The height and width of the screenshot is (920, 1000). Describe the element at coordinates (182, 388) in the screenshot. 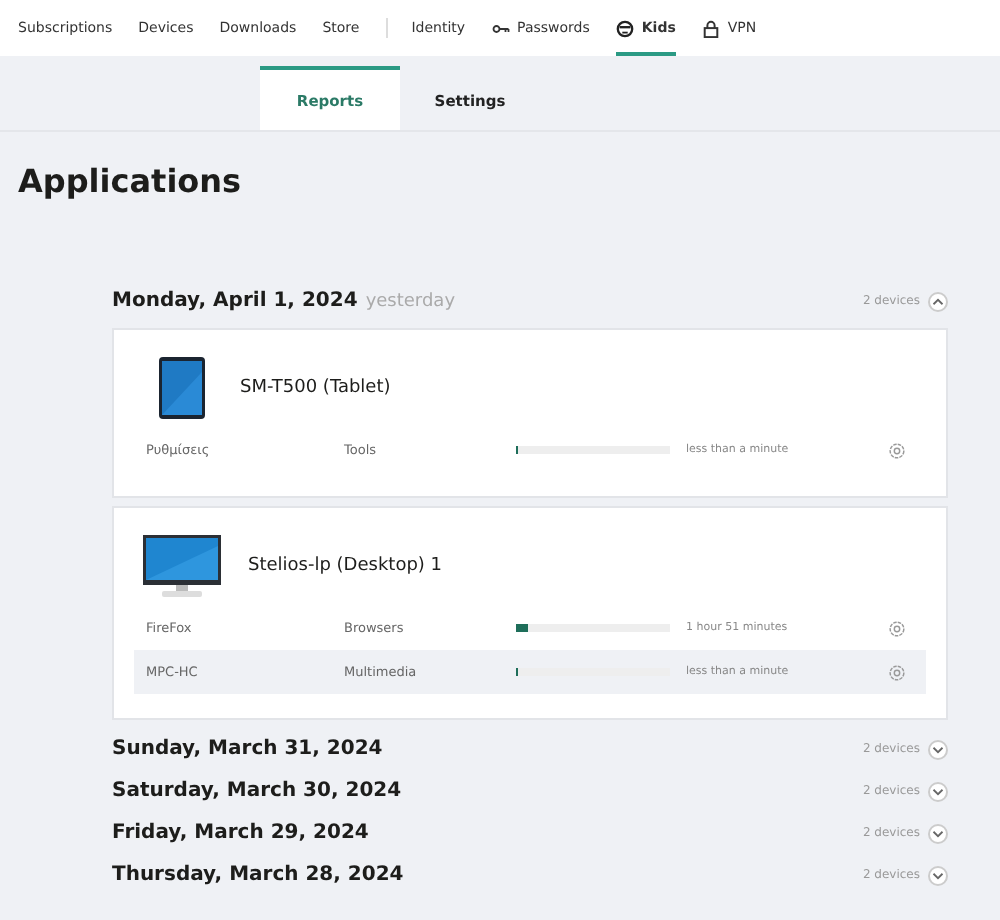

I see `tablet-icon` at that location.